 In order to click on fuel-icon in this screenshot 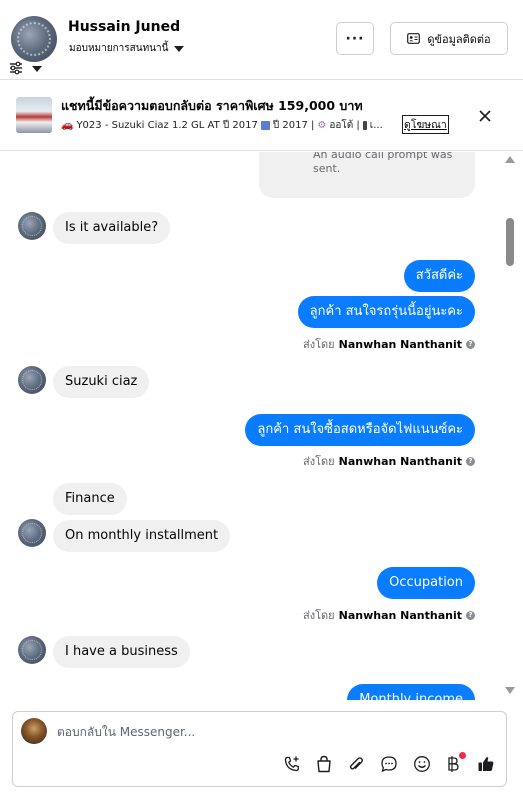, I will do `click(364, 125)`.